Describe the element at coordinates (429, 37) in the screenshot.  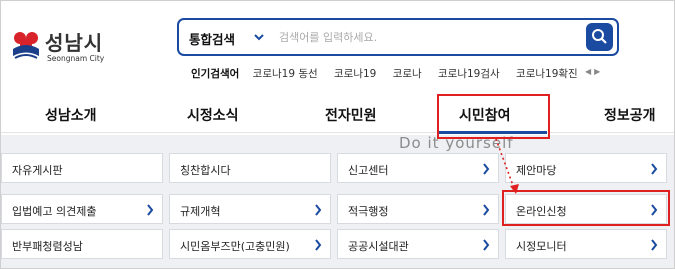
I see `search-input` at that location.